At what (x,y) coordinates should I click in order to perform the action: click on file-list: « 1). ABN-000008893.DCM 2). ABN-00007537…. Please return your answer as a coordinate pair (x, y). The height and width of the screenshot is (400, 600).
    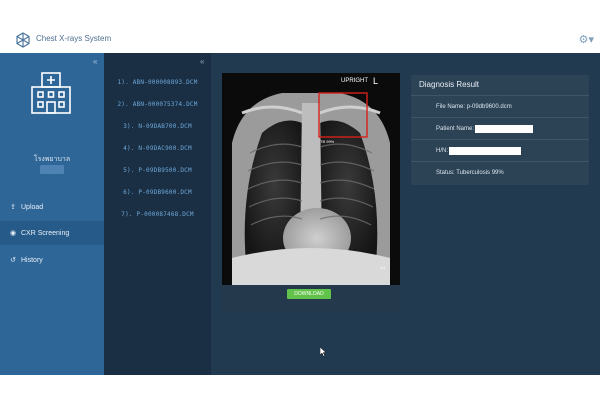
    Looking at the image, I should click on (157, 214).